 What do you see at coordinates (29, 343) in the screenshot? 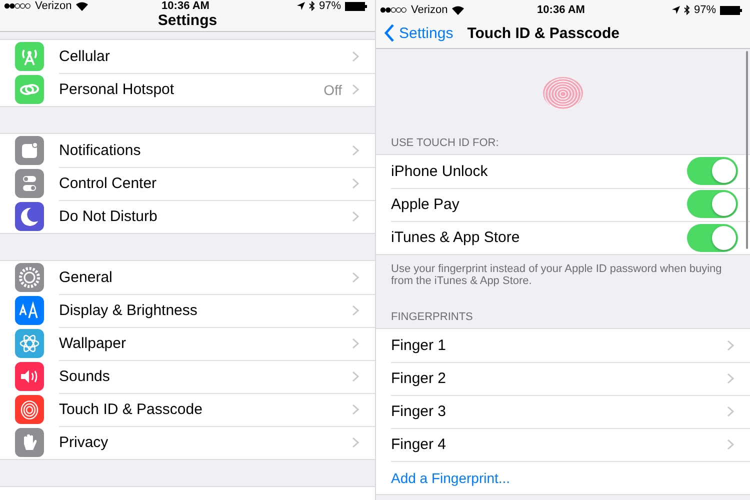
I see `flower-icon` at bounding box center [29, 343].